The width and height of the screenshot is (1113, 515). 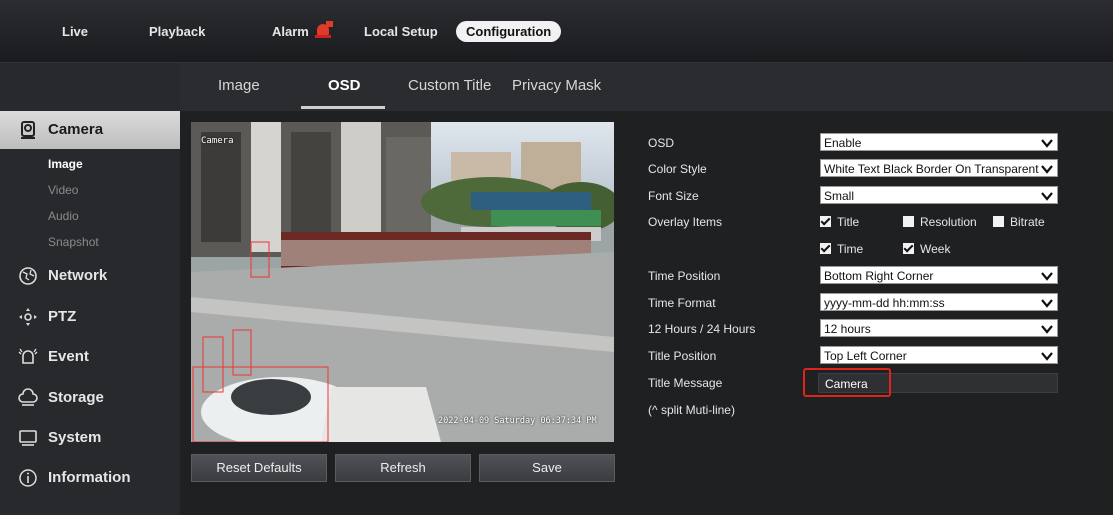 What do you see at coordinates (65, 164) in the screenshot?
I see `sidebar-sub-image: Image` at bounding box center [65, 164].